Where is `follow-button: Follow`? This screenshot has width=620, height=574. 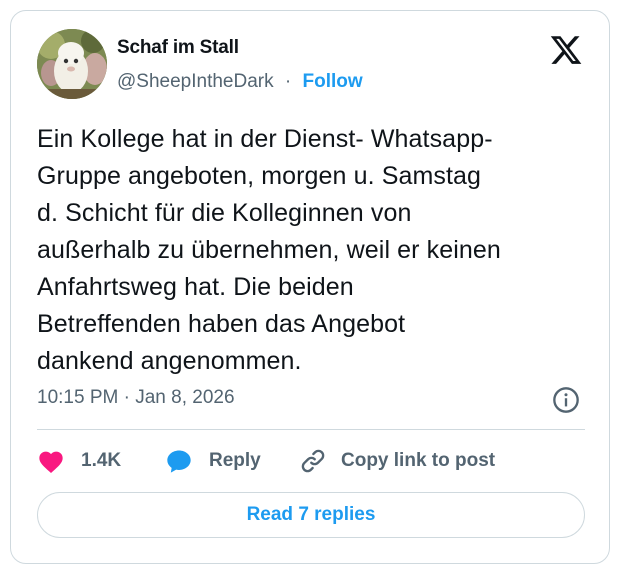
follow-button: Follow is located at coordinates (333, 81).